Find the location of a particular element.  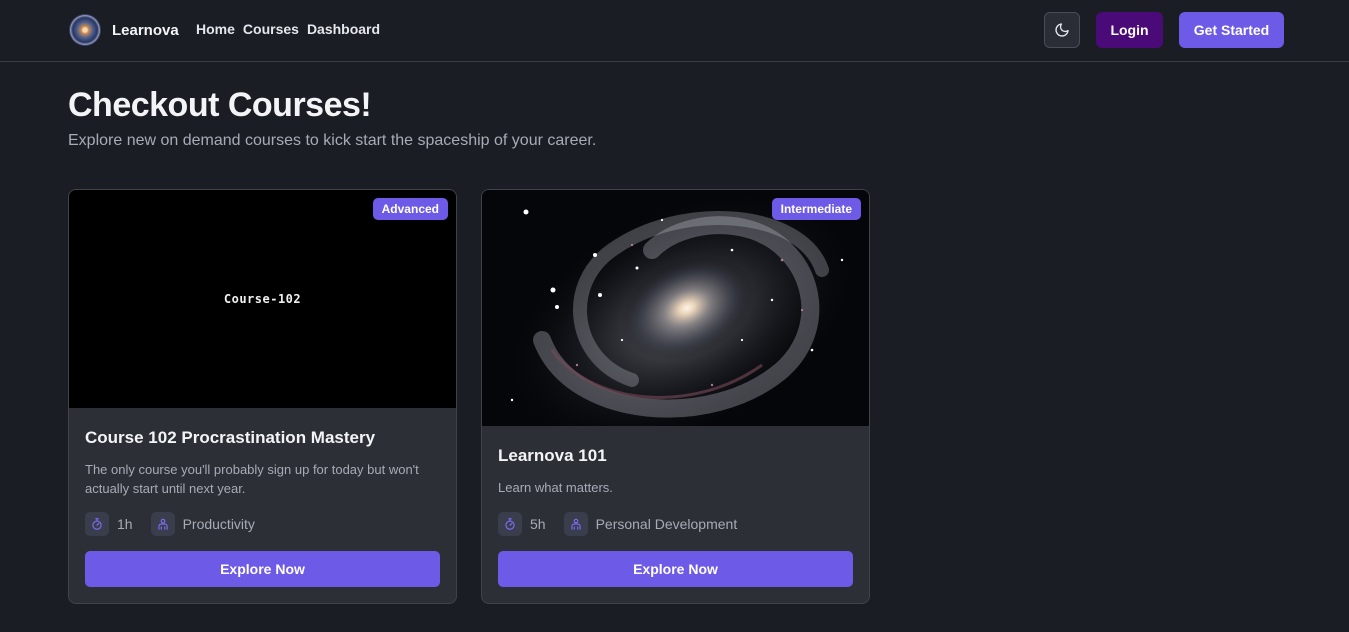

course-title: Course 102 Procrastination Mastery is located at coordinates (230, 437).